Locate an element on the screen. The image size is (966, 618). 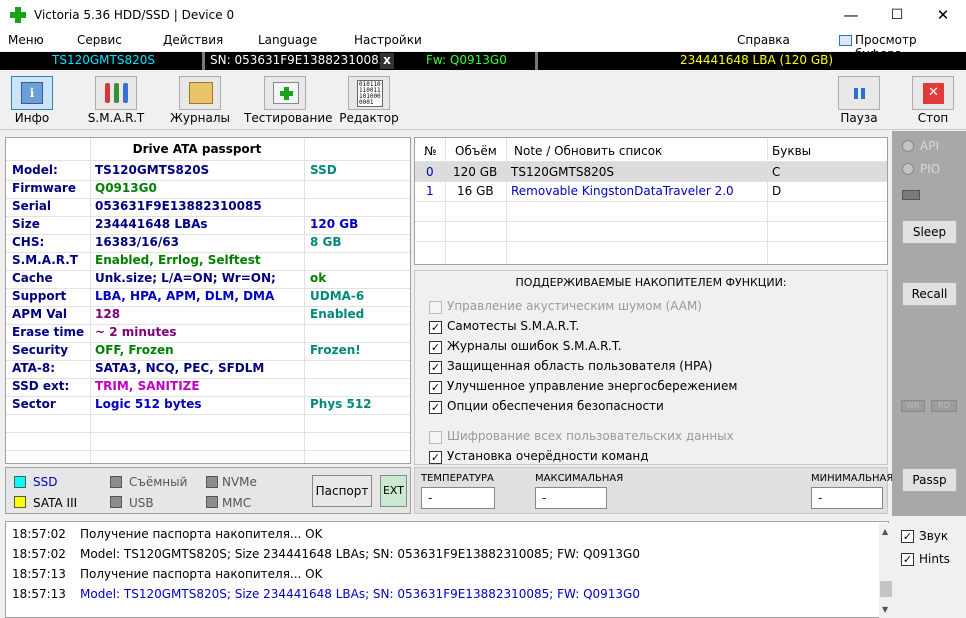
passport-value: TRIM, SANITIZE is located at coordinates (147, 386).